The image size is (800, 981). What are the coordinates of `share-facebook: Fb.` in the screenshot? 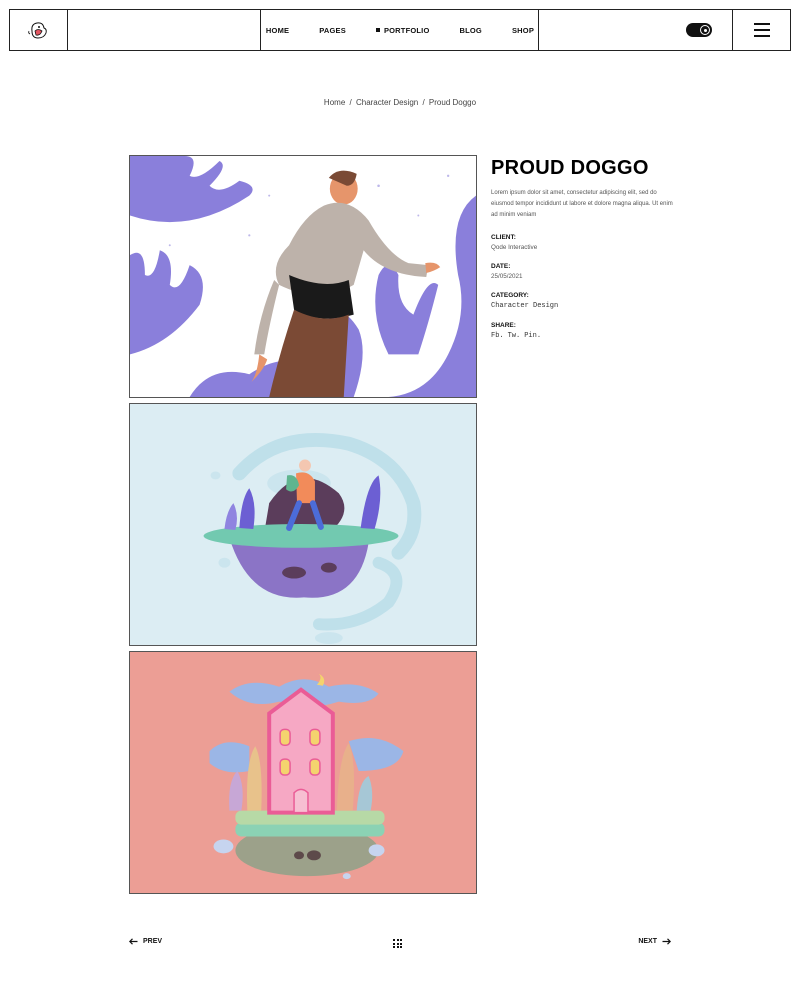 It's located at (497, 336).